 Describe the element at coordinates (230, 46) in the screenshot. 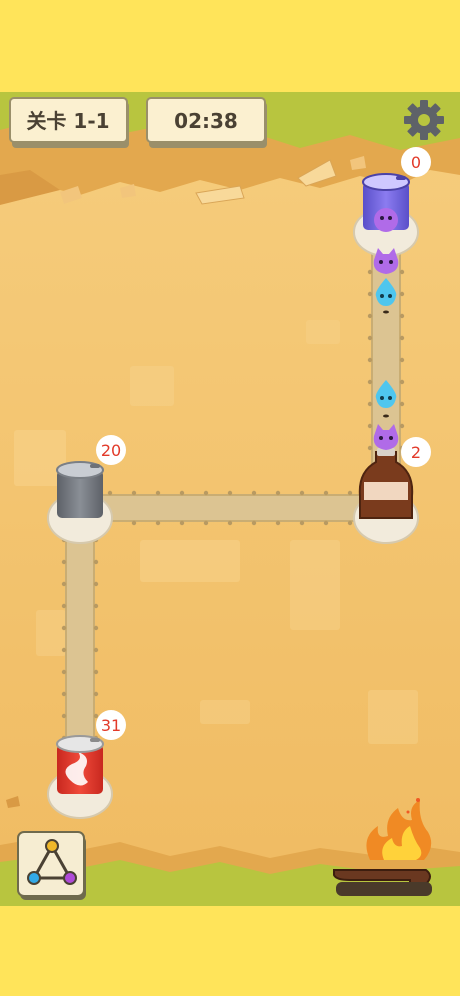

I see `top-frame` at that location.